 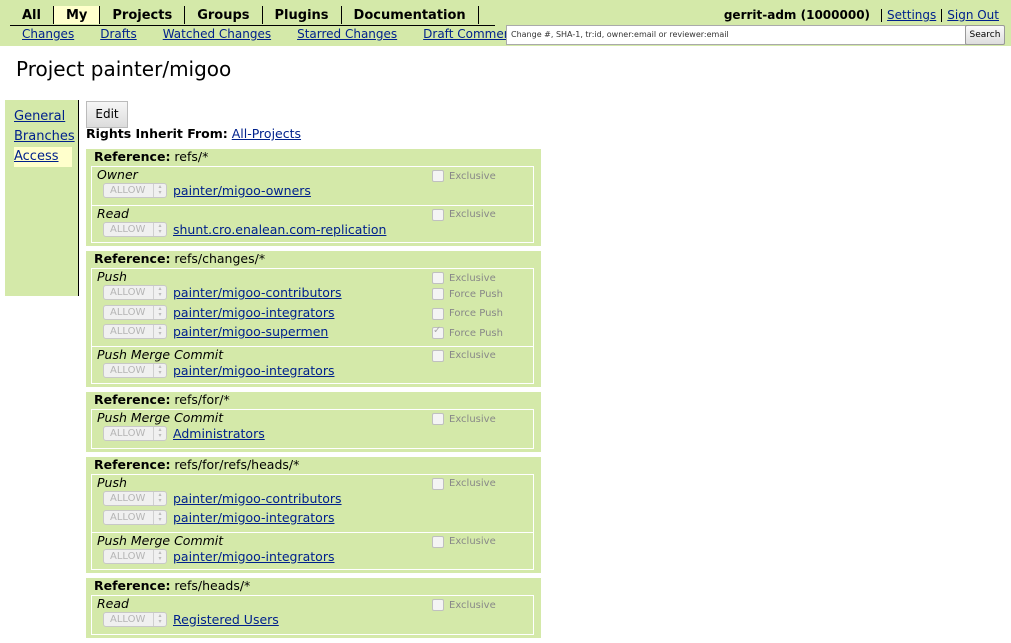 I want to click on user-name: gerrit-adm (1000000), so click(x=797, y=15).